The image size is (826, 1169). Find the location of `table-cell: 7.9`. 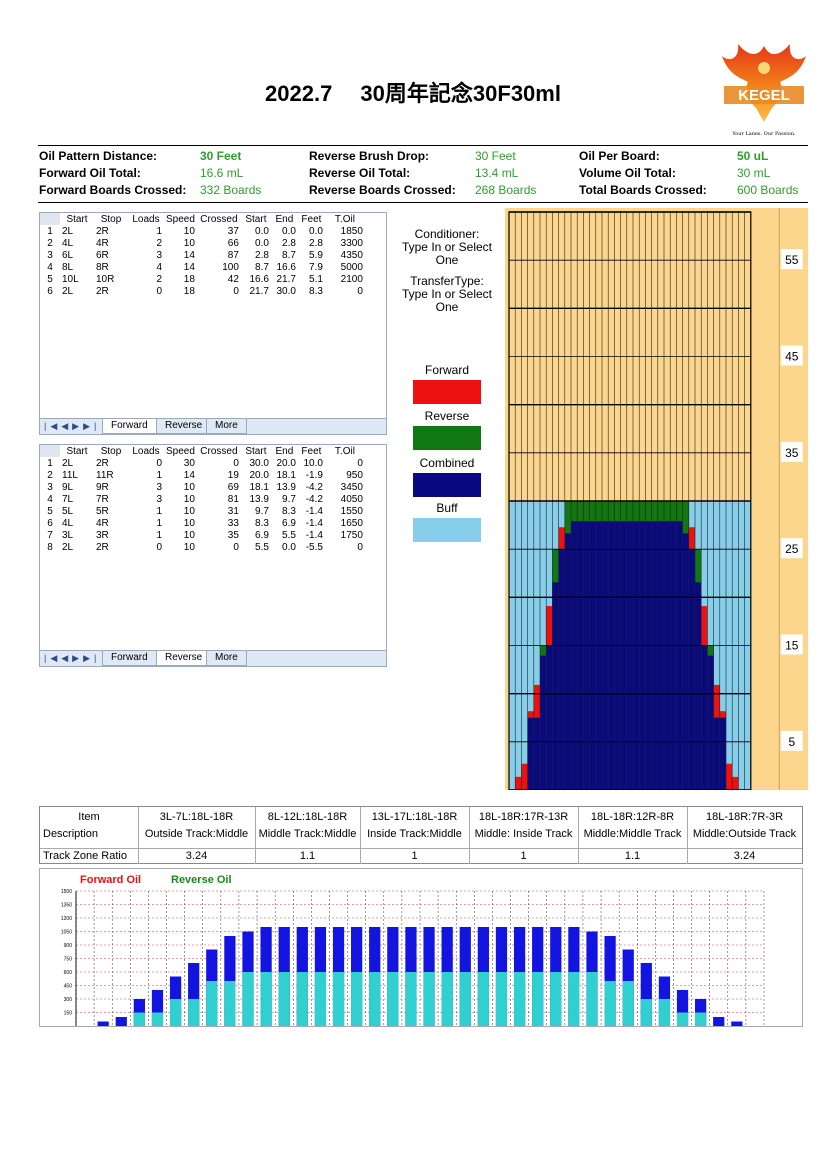

table-cell: 7.9 is located at coordinates (311, 267).